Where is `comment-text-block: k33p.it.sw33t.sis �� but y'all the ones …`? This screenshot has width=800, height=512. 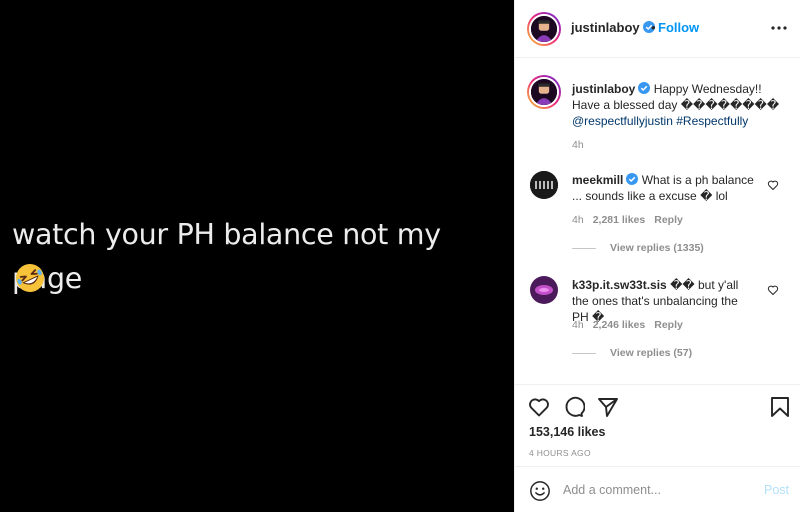 comment-text-block: k33p.it.sw33t.sis �� but y'all the ones … is located at coordinates (664, 301).